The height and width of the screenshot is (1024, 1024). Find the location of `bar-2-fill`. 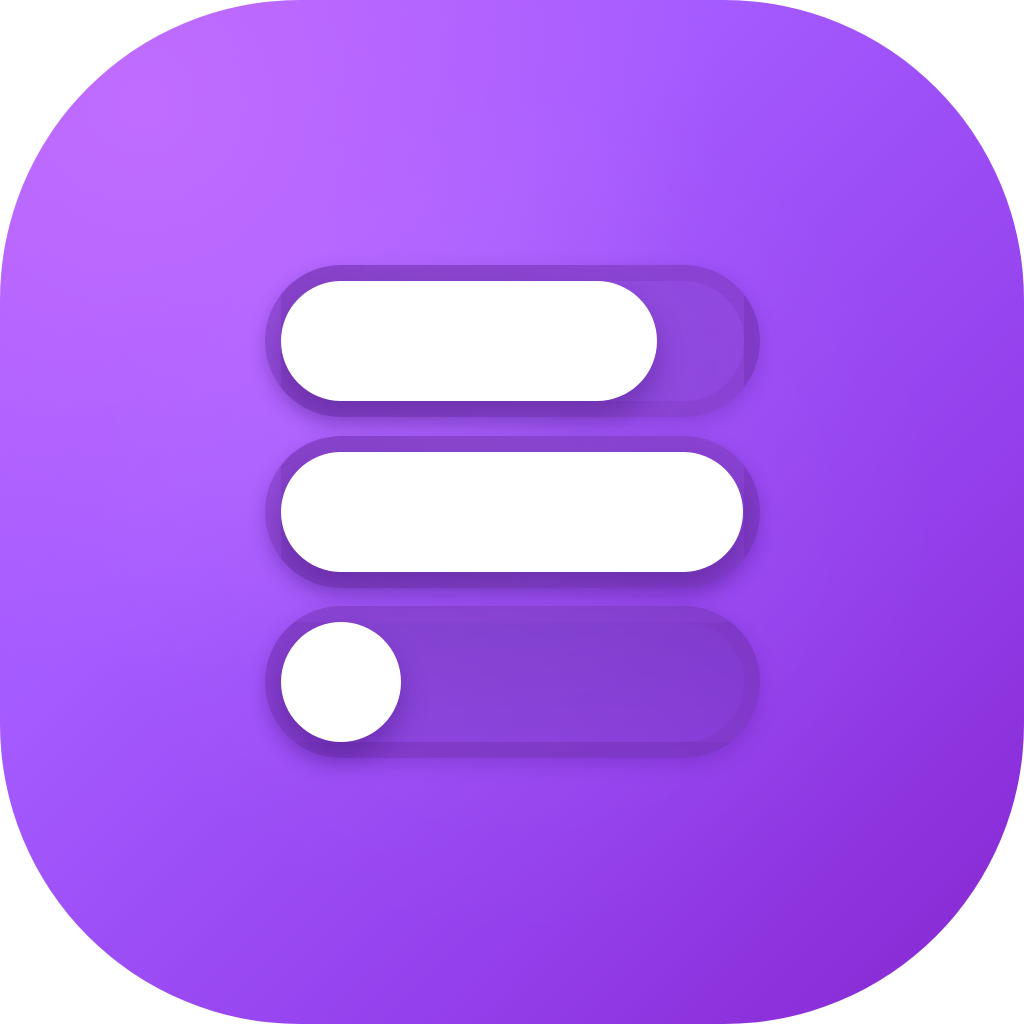

bar-2-fill is located at coordinates (512, 512).